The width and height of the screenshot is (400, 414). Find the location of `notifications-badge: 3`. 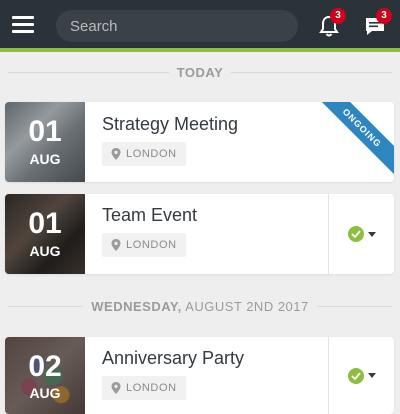

notifications-badge: 3 is located at coordinates (338, 16).